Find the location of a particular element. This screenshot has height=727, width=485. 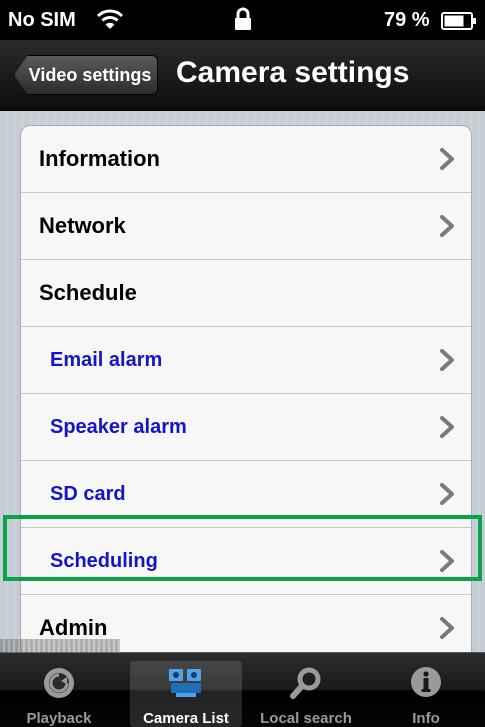

tab-local-search: Local search is located at coordinates (306, 694).